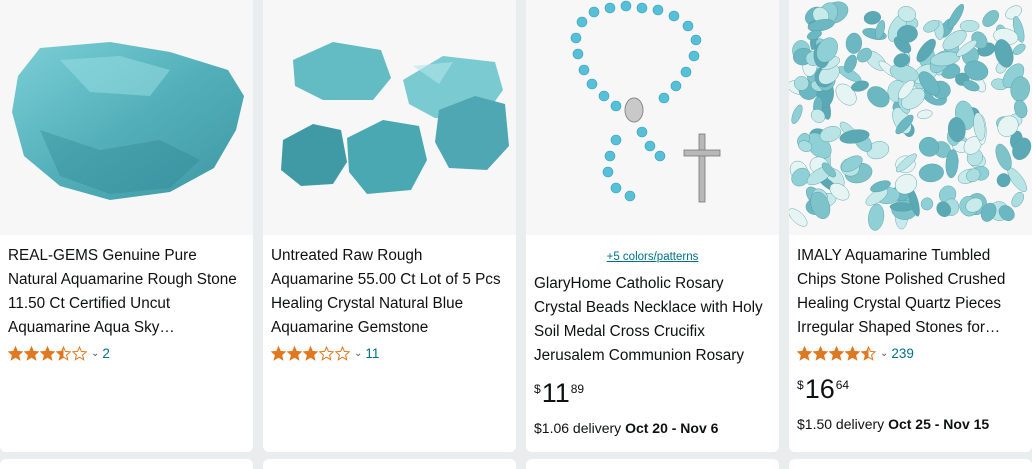  Describe the element at coordinates (902, 353) in the screenshot. I see `review-count: 239` at that location.